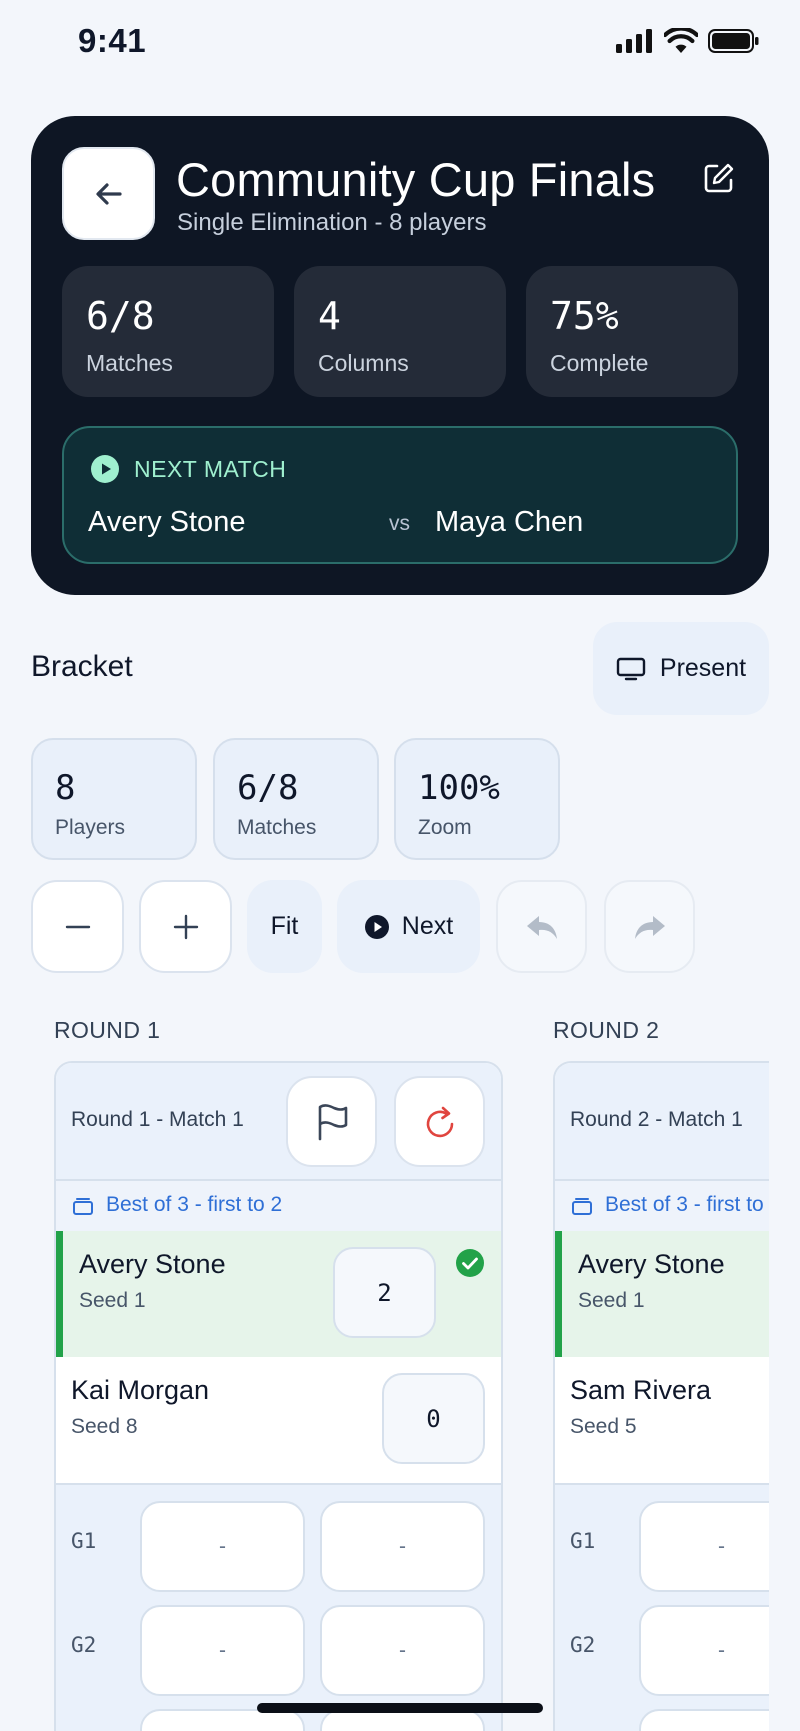 The image size is (800, 1731). What do you see at coordinates (606, 1030) in the screenshot?
I see `round-label: ROUND 2` at bounding box center [606, 1030].